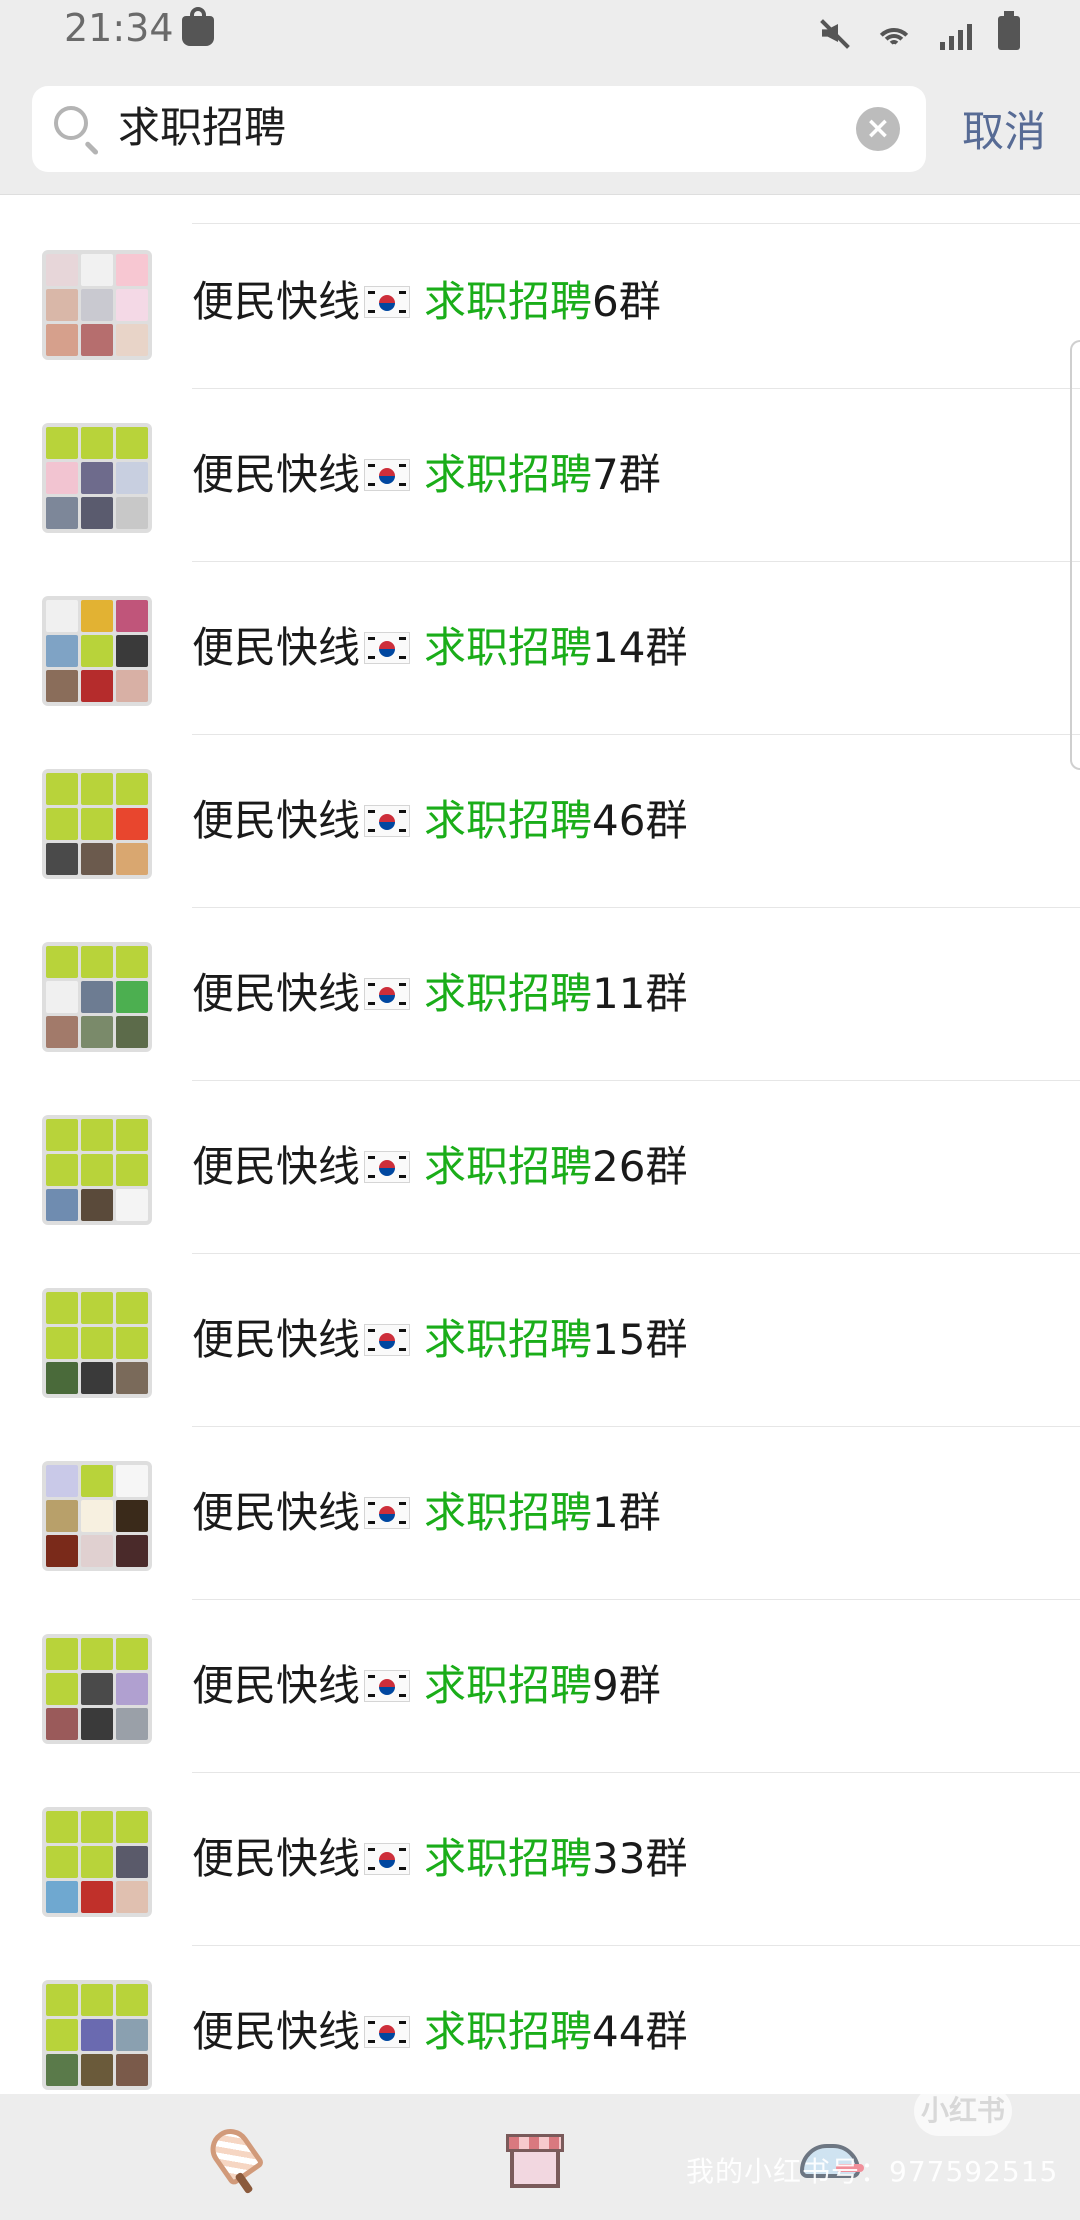 The image size is (1080, 2220). What do you see at coordinates (1004, 132) in the screenshot?
I see `cancel-button: 取消` at bounding box center [1004, 132].